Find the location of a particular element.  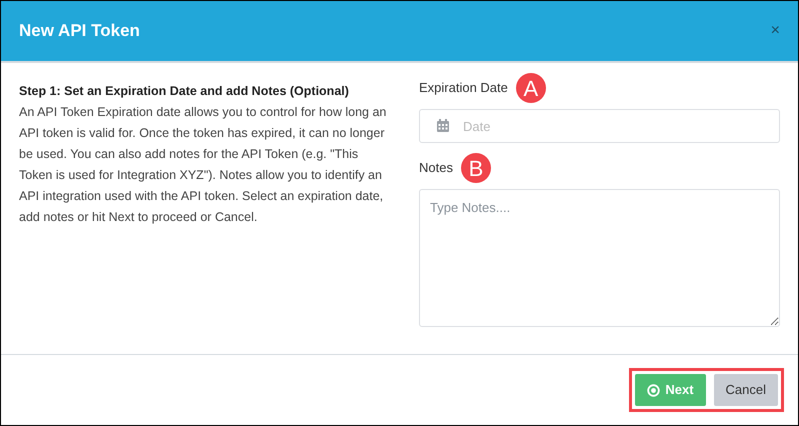

annotation-marker: B is located at coordinates (475, 168).